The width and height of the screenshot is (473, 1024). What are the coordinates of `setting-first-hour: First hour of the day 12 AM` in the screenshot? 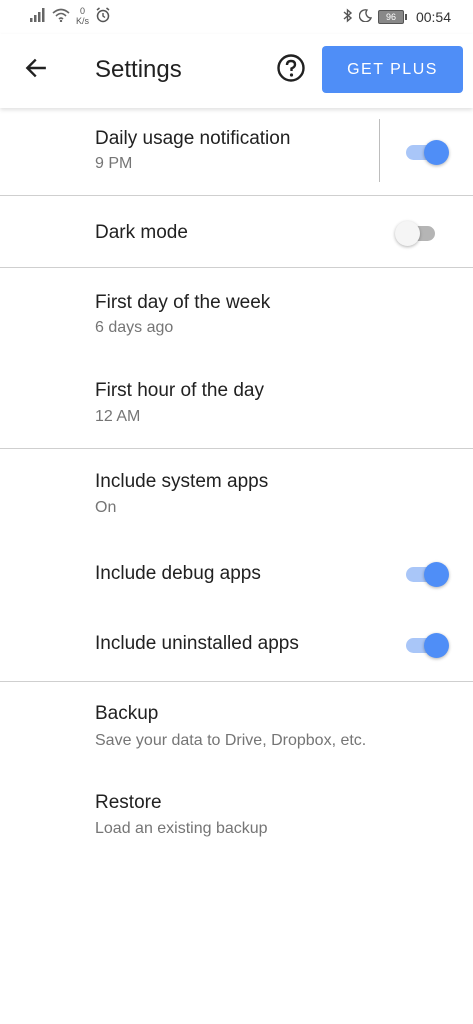 It's located at (236, 403).